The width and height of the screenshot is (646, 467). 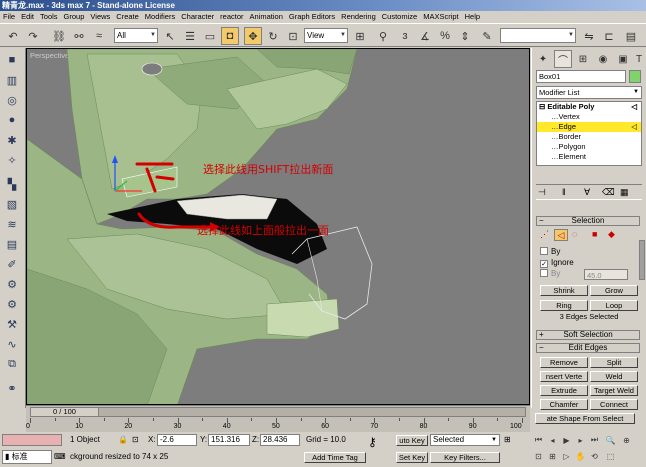 What do you see at coordinates (580, 440) in the screenshot?
I see `next-frame-icon: ▸` at bounding box center [580, 440].